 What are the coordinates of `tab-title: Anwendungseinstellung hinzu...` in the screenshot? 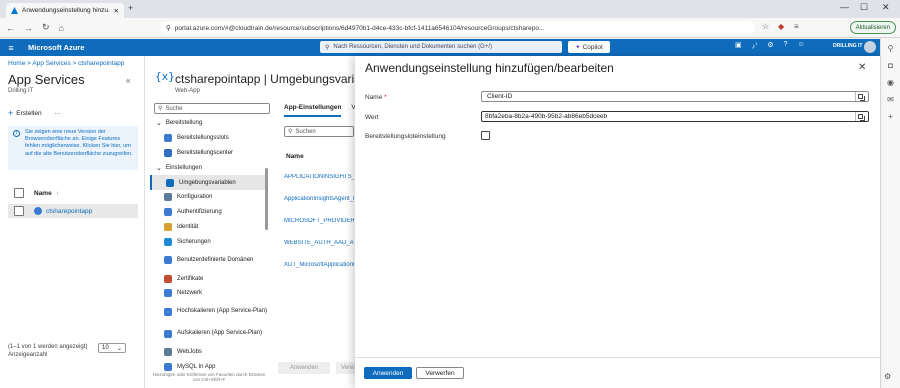 It's located at (66, 10).